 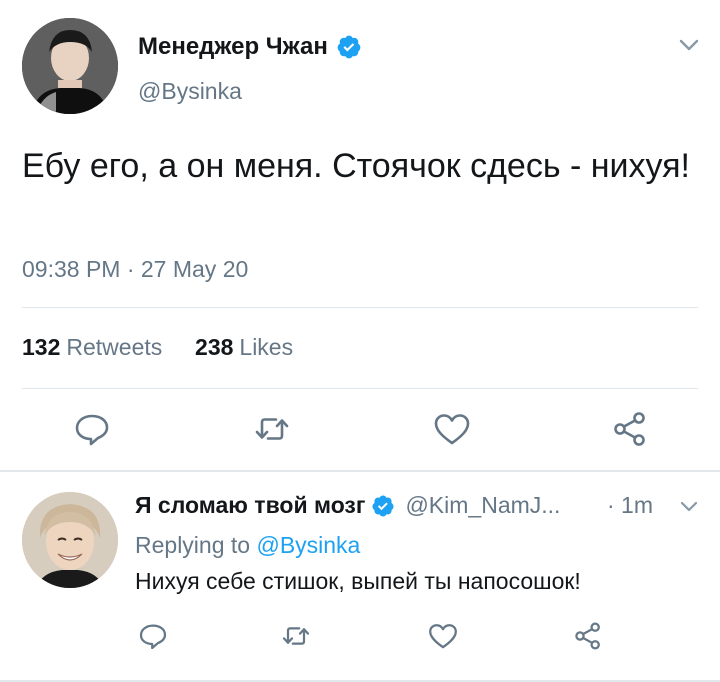 I want to click on replying-to-line: Replying to @Bysinka, so click(x=247, y=545).